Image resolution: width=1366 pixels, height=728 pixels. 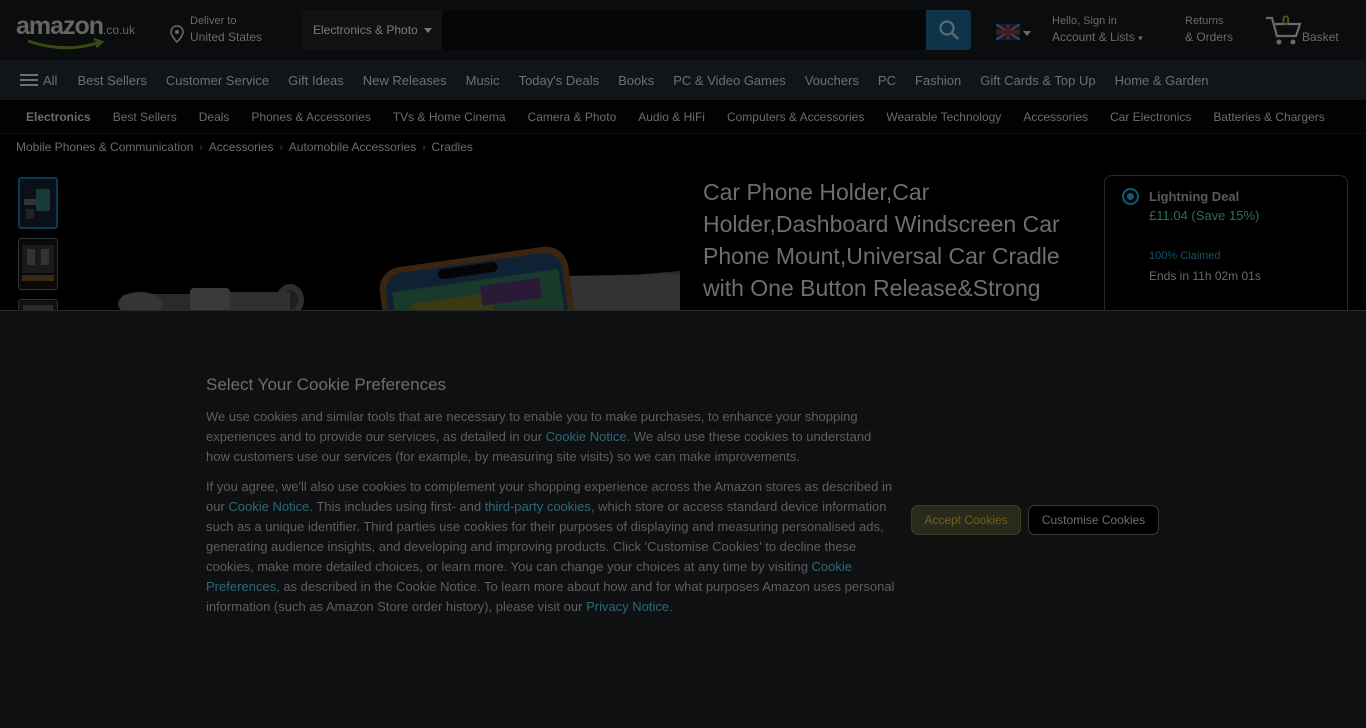 What do you see at coordinates (449, 117) in the screenshot?
I see `subnav-item: TVs & Home Cinema` at bounding box center [449, 117].